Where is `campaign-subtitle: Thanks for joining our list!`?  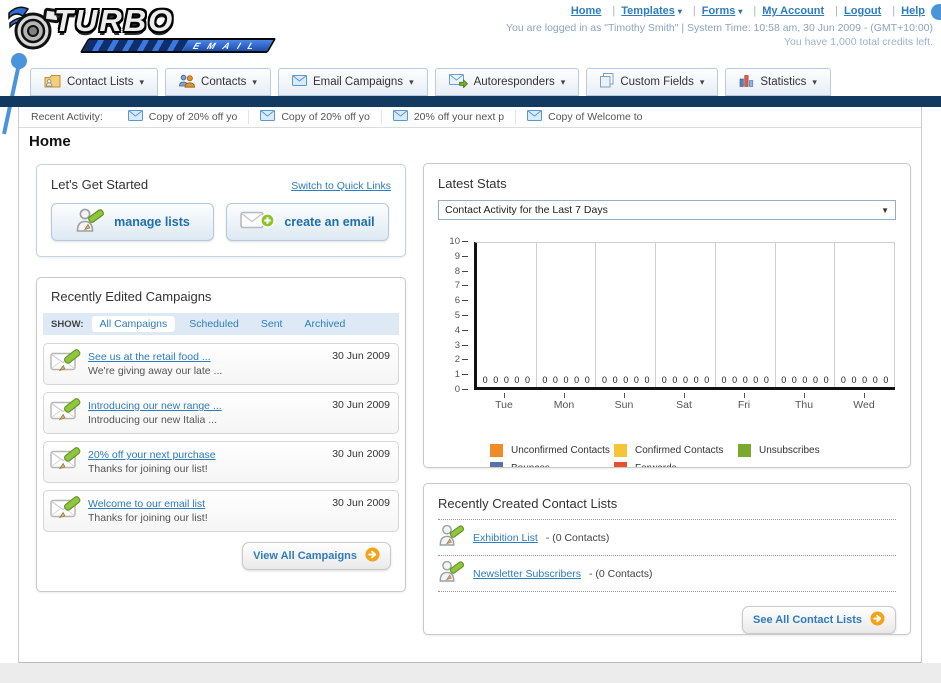
campaign-subtitle: Thanks for joining our list! is located at coordinates (148, 518).